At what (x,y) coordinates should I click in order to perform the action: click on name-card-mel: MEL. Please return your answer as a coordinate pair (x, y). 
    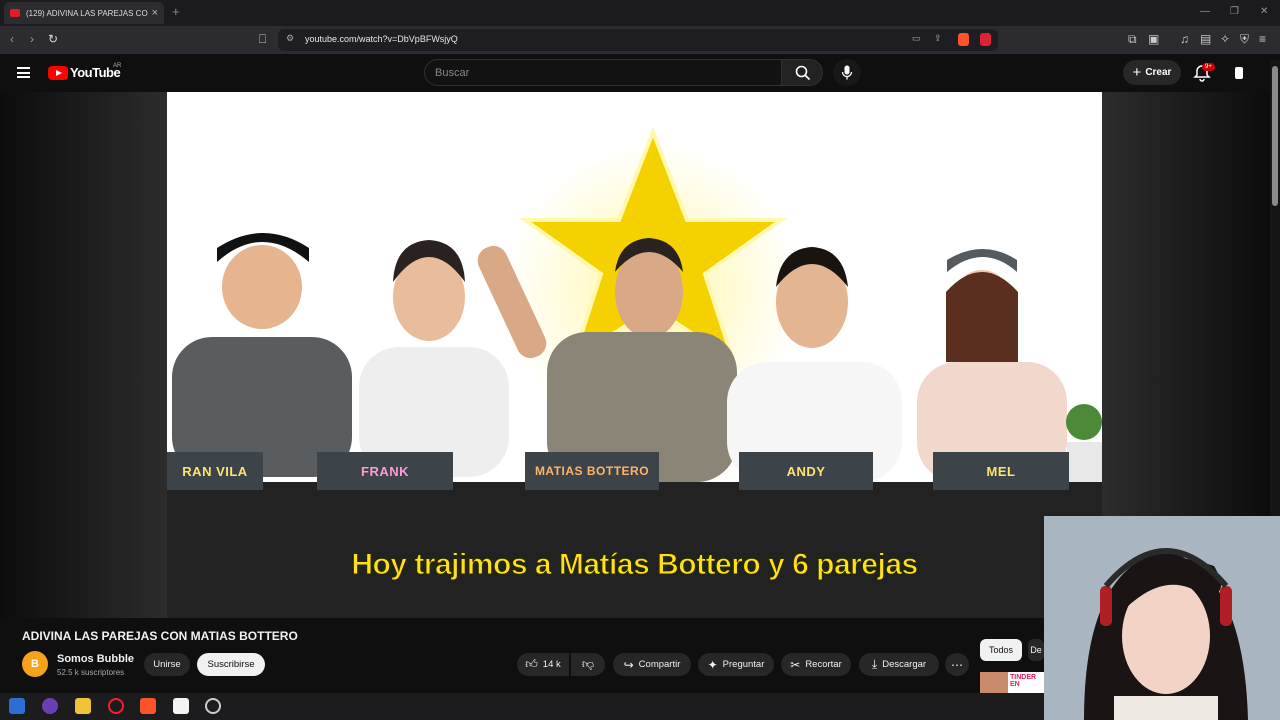
    Looking at the image, I should click on (1001, 471).